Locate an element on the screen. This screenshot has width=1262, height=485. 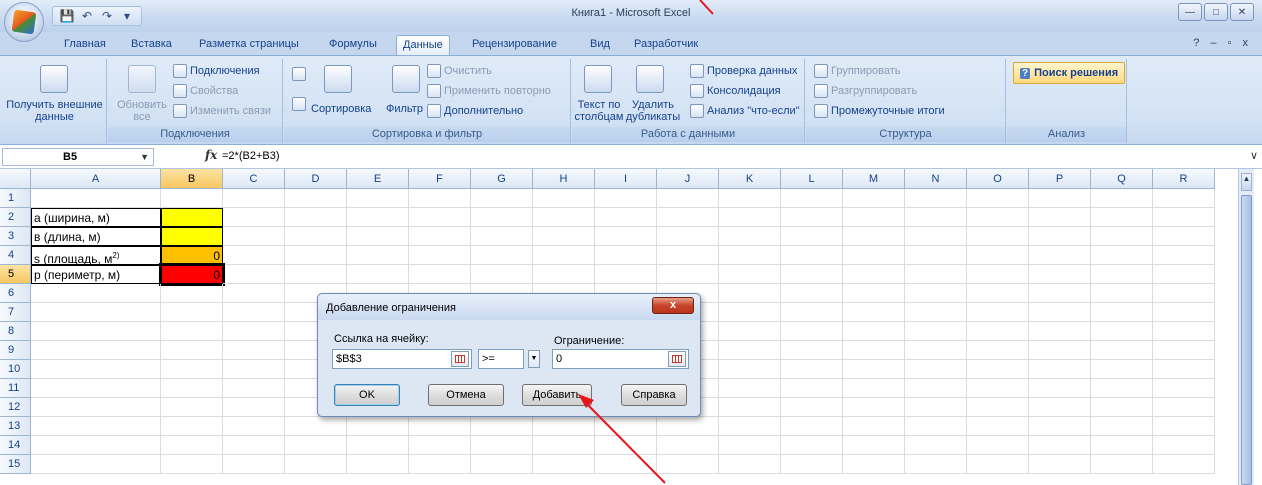
cell-h15 is located at coordinates (564, 464).